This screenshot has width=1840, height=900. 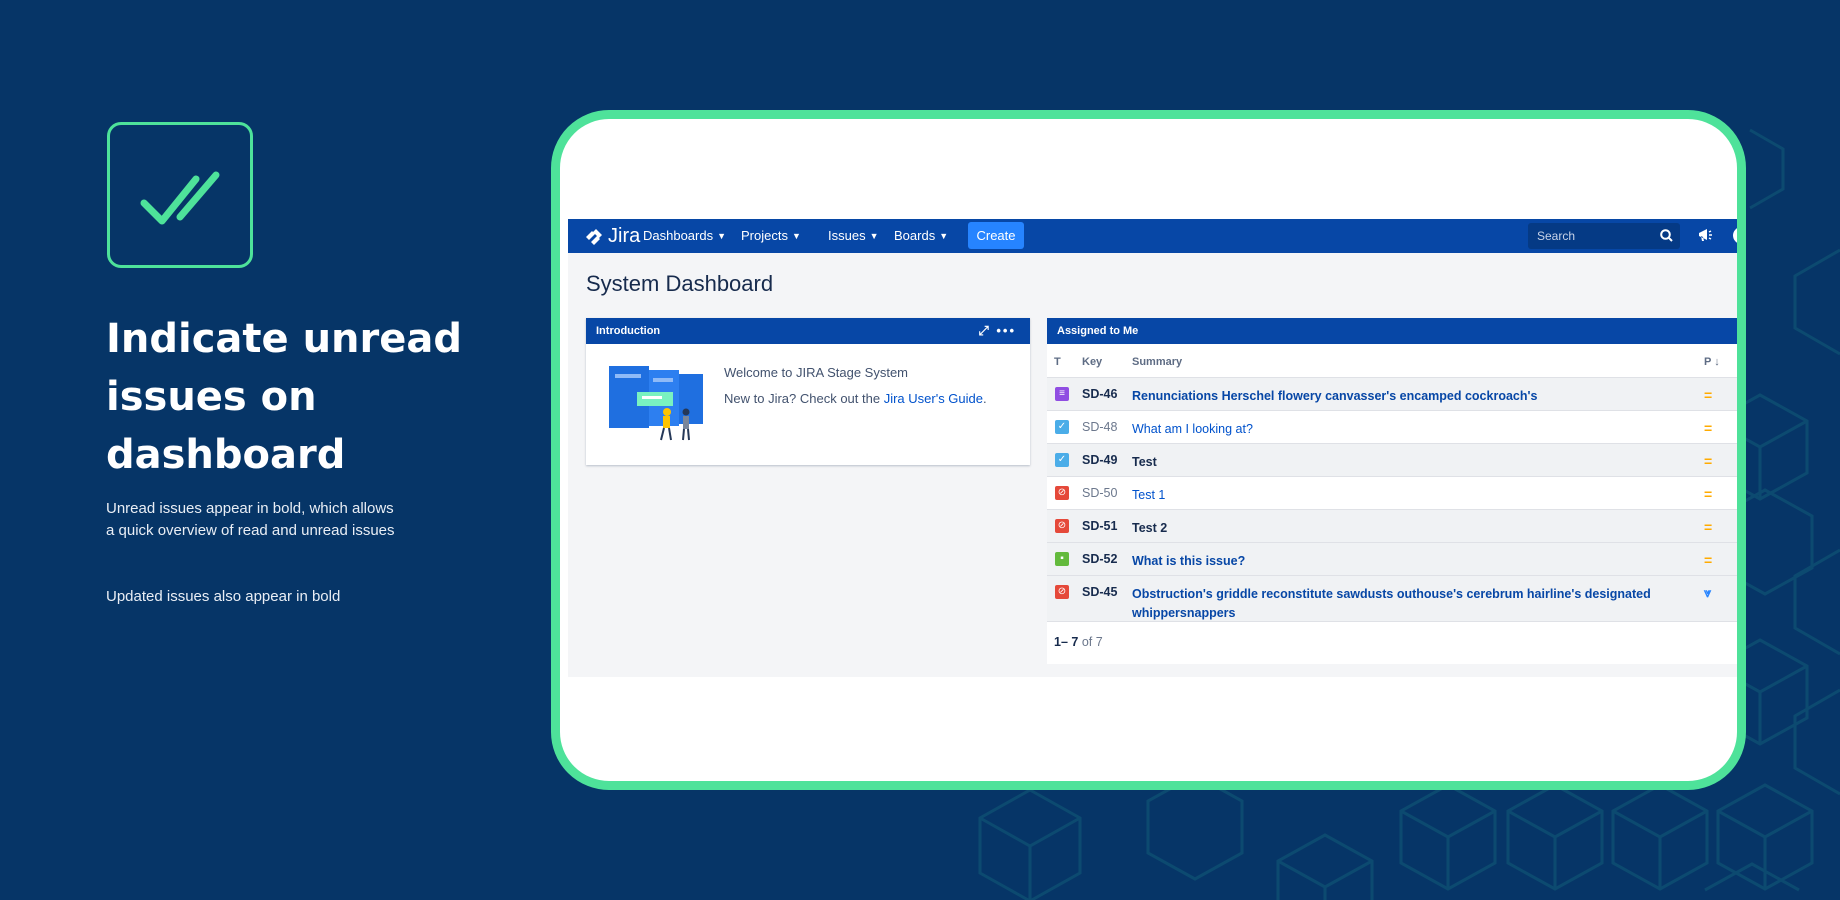 What do you see at coordinates (1062, 394) in the screenshot?
I see `story-type-icon: ≡` at bounding box center [1062, 394].